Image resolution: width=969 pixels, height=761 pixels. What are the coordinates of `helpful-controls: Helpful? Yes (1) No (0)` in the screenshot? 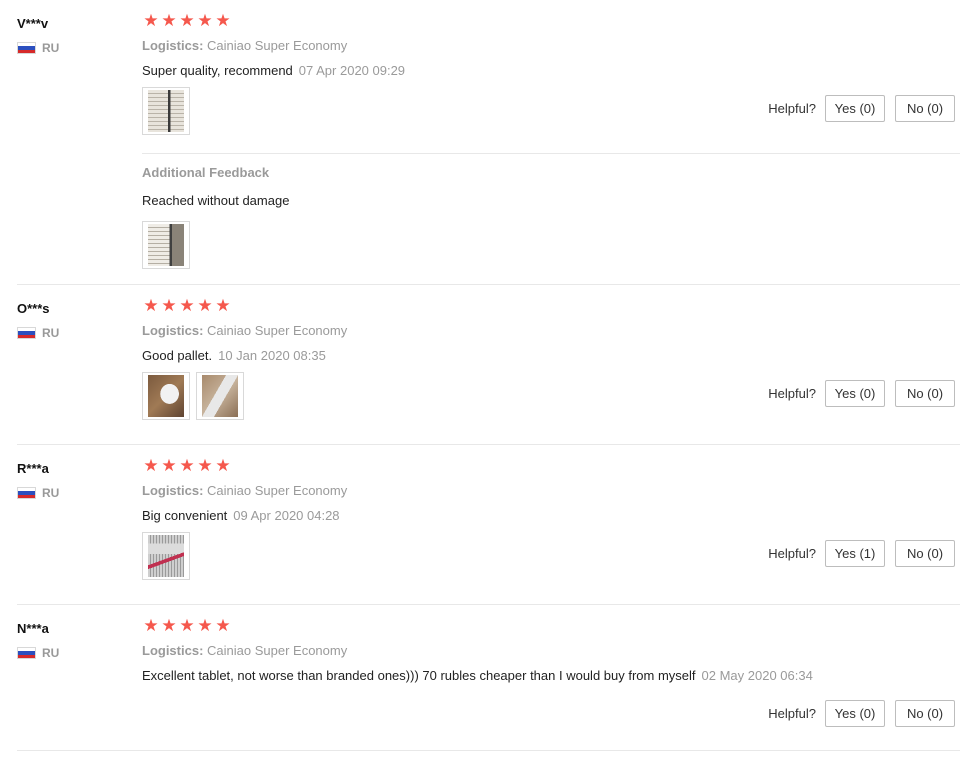 It's located at (861, 553).